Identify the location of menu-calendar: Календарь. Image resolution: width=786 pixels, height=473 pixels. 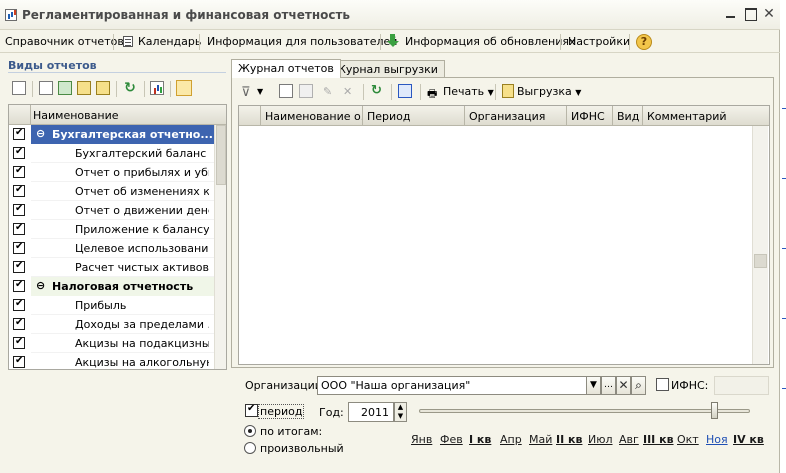
(169, 41).